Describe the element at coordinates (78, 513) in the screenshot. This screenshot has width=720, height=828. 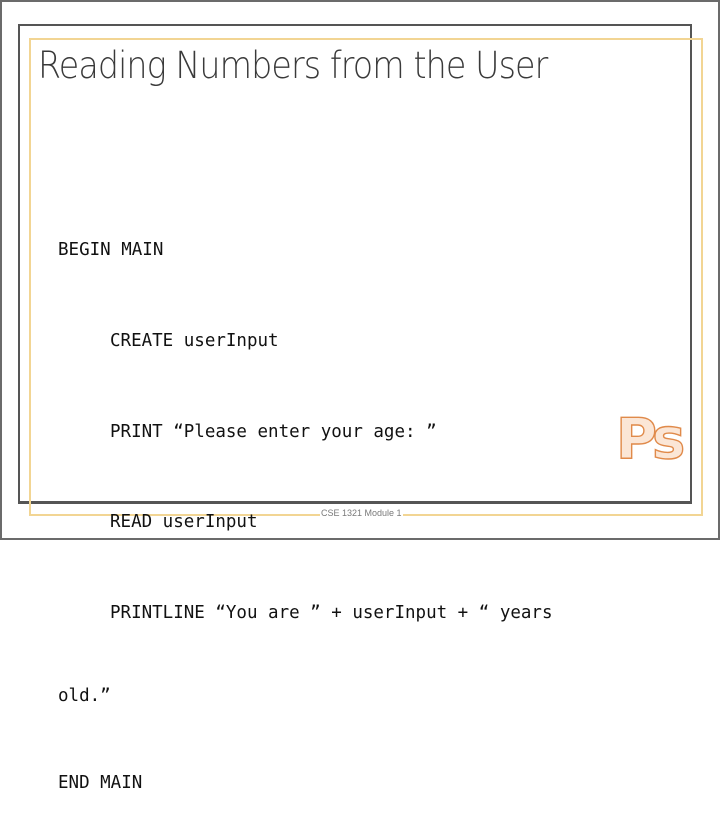
I see `footer-date` at that location.